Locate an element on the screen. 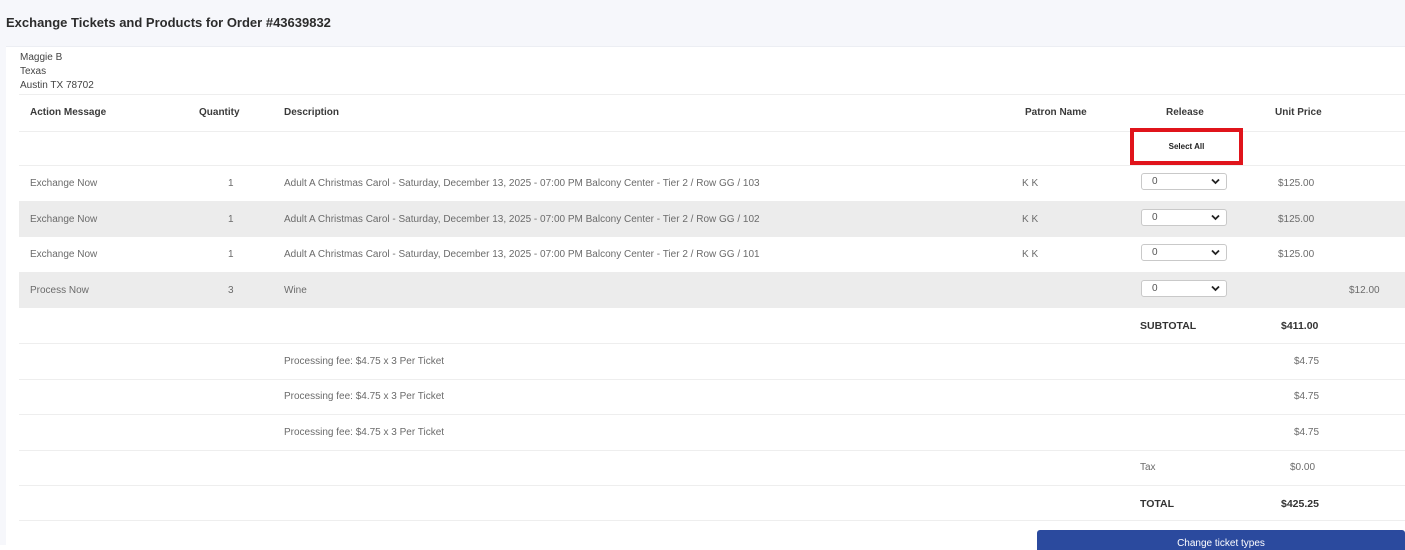  subtotal-value: $411.00 is located at coordinates (1300, 326).